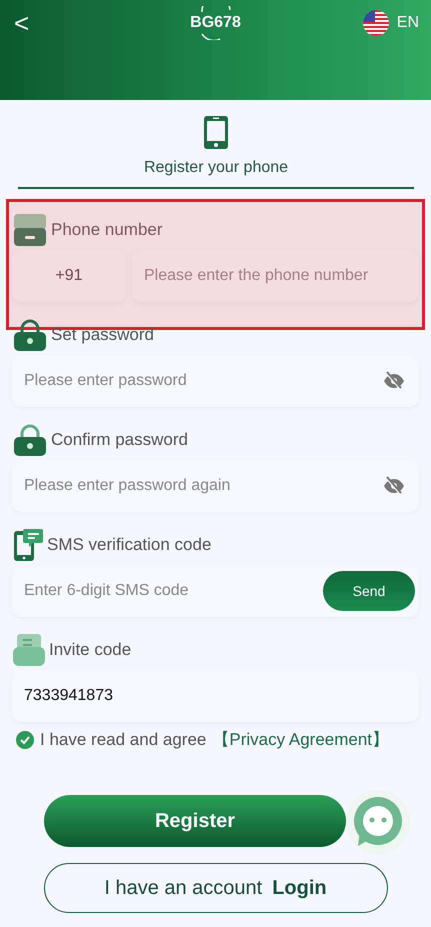 The image size is (431, 927). What do you see at coordinates (216, 132) in the screenshot?
I see `phone-icon` at bounding box center [216, 132].